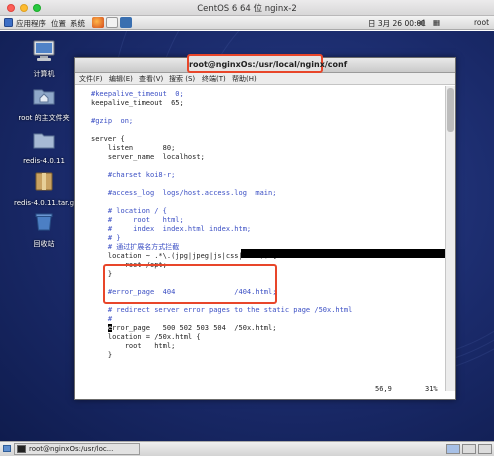  What do you see at coordinates (44, 244) in the screenshot?
I see `desktop-icon-label: 回收站` at bounding box center [44, 244].